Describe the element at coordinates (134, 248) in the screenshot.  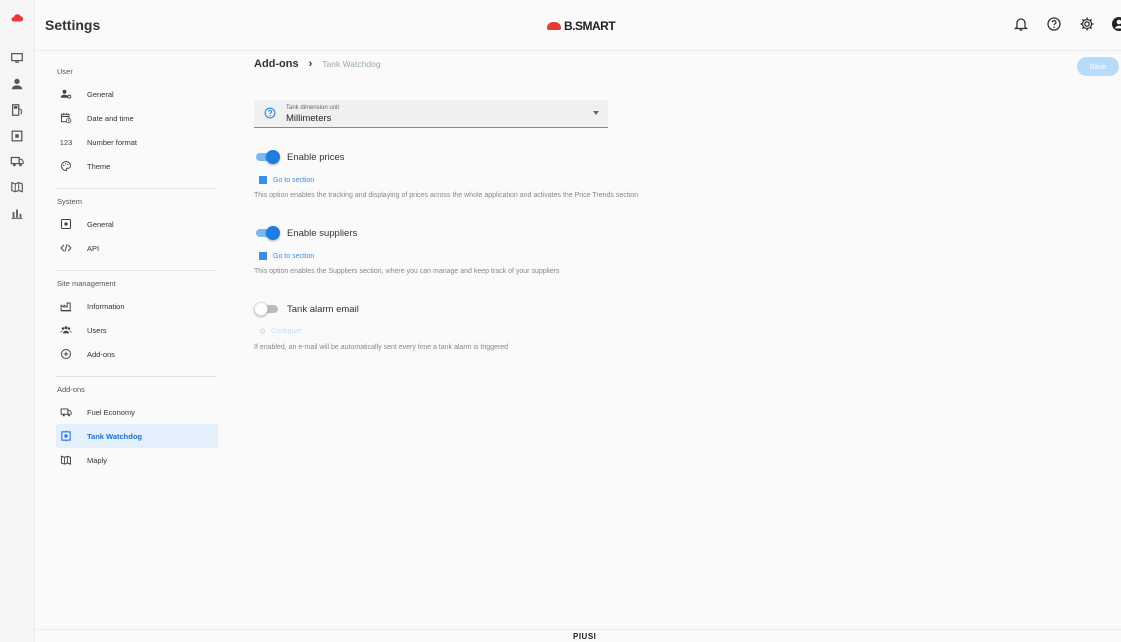
I see `sidebar-item-api: API` at that location.